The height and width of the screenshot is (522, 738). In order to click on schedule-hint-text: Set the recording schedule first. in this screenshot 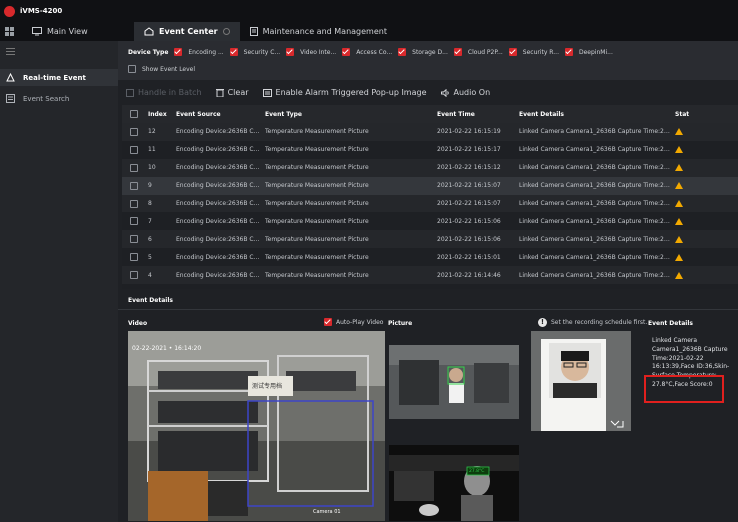, I will do `click(599, 322)`.